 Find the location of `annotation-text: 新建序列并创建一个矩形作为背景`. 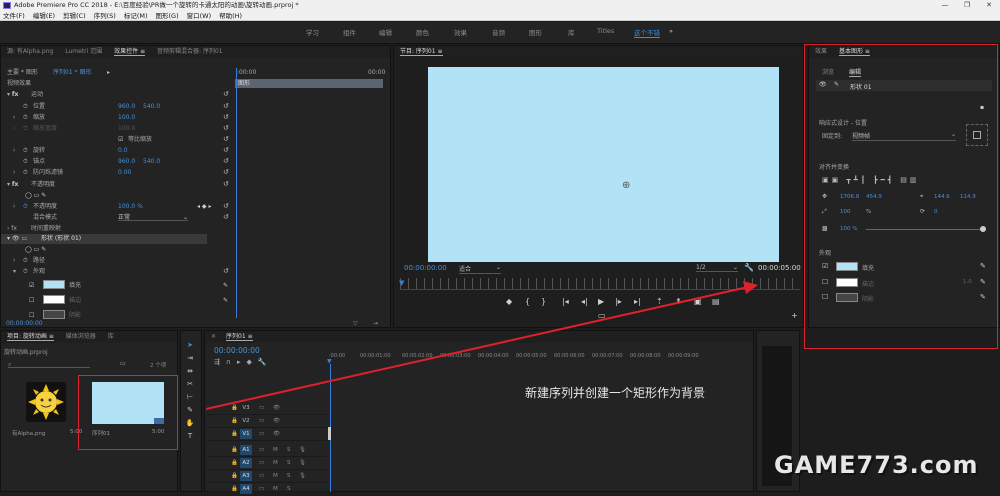

annotation-text: 新建序列并创建一个矩形作为背景 is located at coordinates (615, 393).